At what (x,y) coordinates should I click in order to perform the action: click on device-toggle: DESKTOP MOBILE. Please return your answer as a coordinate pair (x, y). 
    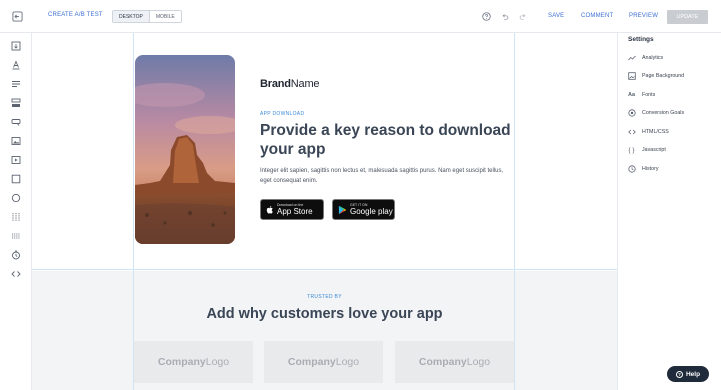
    Looking at the image, I should click on (147, 16).